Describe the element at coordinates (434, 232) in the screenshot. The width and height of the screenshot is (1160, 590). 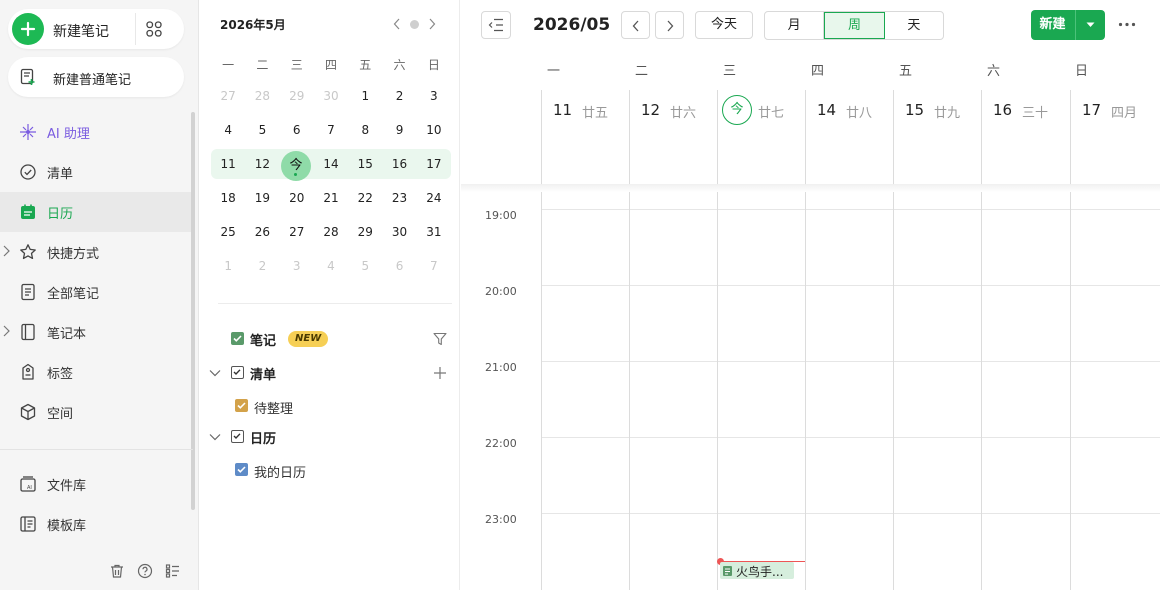
I see `mini-calendar-day: 31` at that location.